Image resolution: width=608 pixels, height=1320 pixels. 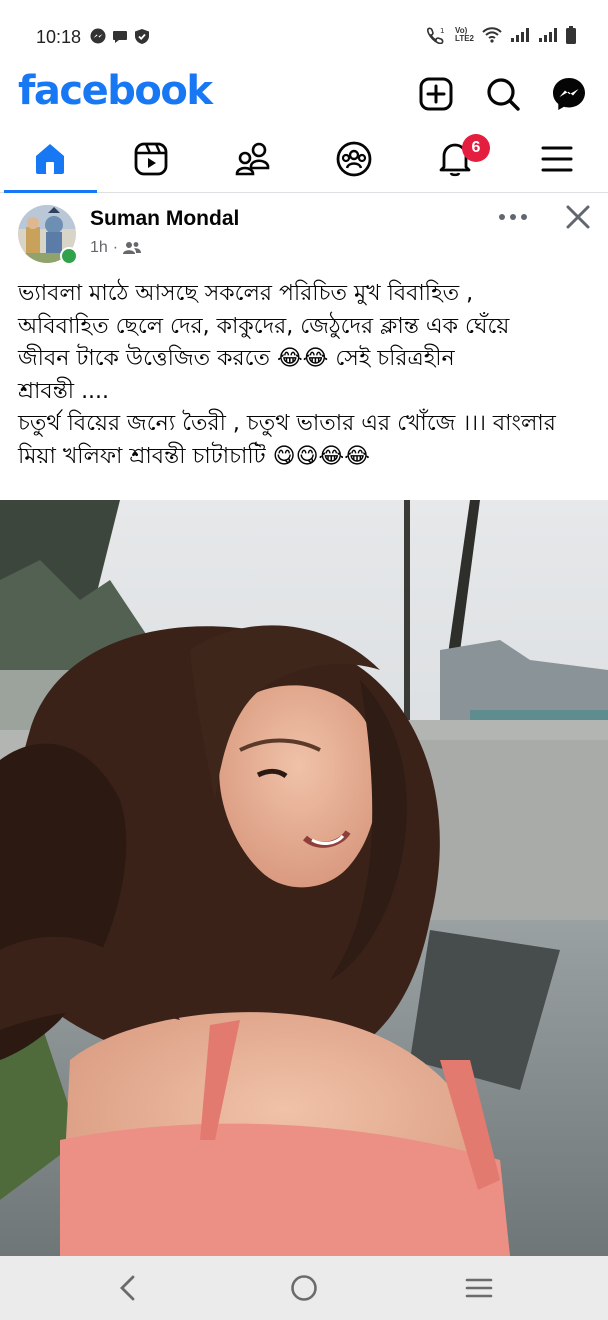 I want to click on online-status-dot, so click(x=69, y=256).